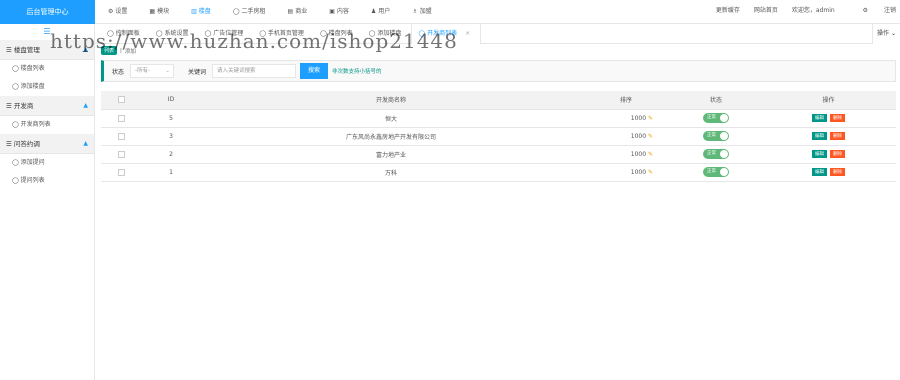 The width and height of the screenshot is (900, 380). Describe the element at coordinates (865, 10) in the screenshot. I see `power-icon: ⚙` at that location.